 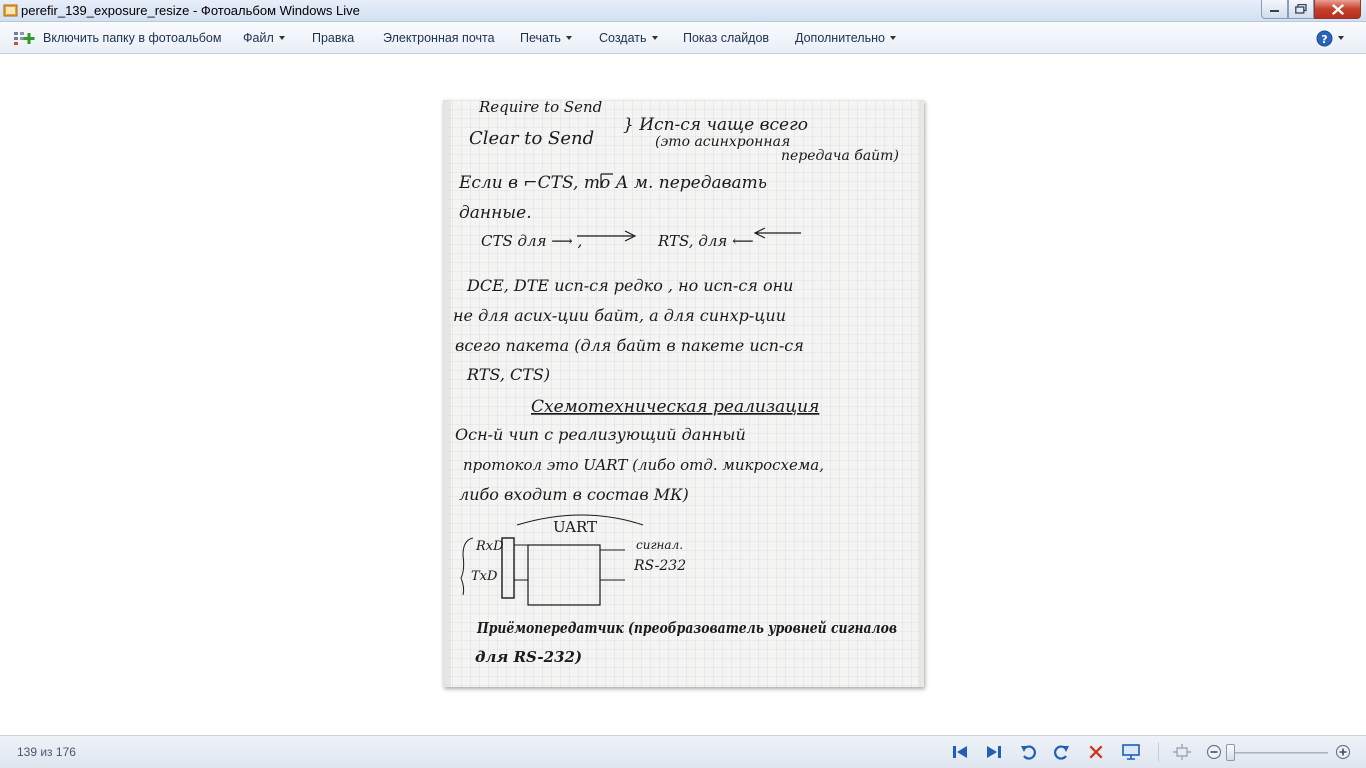 What do you see at coordinates (629, 285) in the screenshot?
I see `line-dce-dte: DCE, DTE исп-ся редко , но исп-ся они` at bounding box center [629, 285].